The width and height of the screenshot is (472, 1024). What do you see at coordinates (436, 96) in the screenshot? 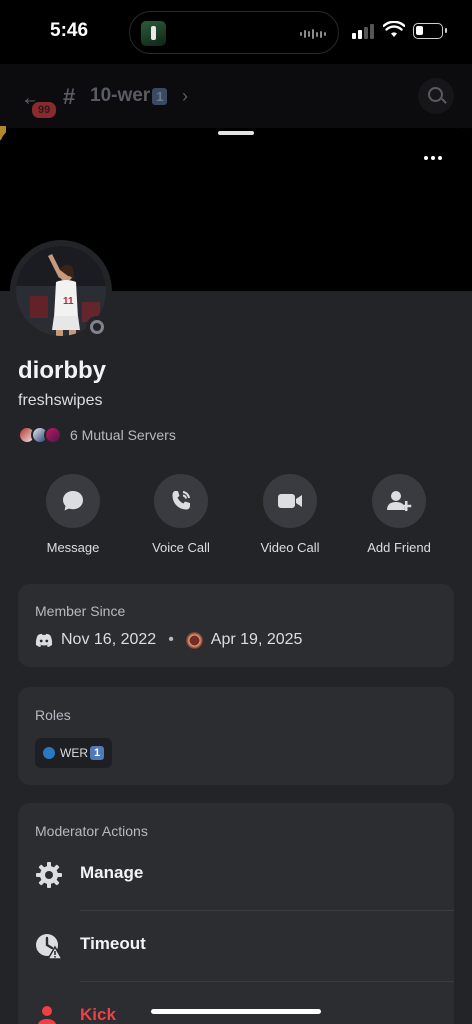
I see `search-icon` at bounding box center [436, 96].